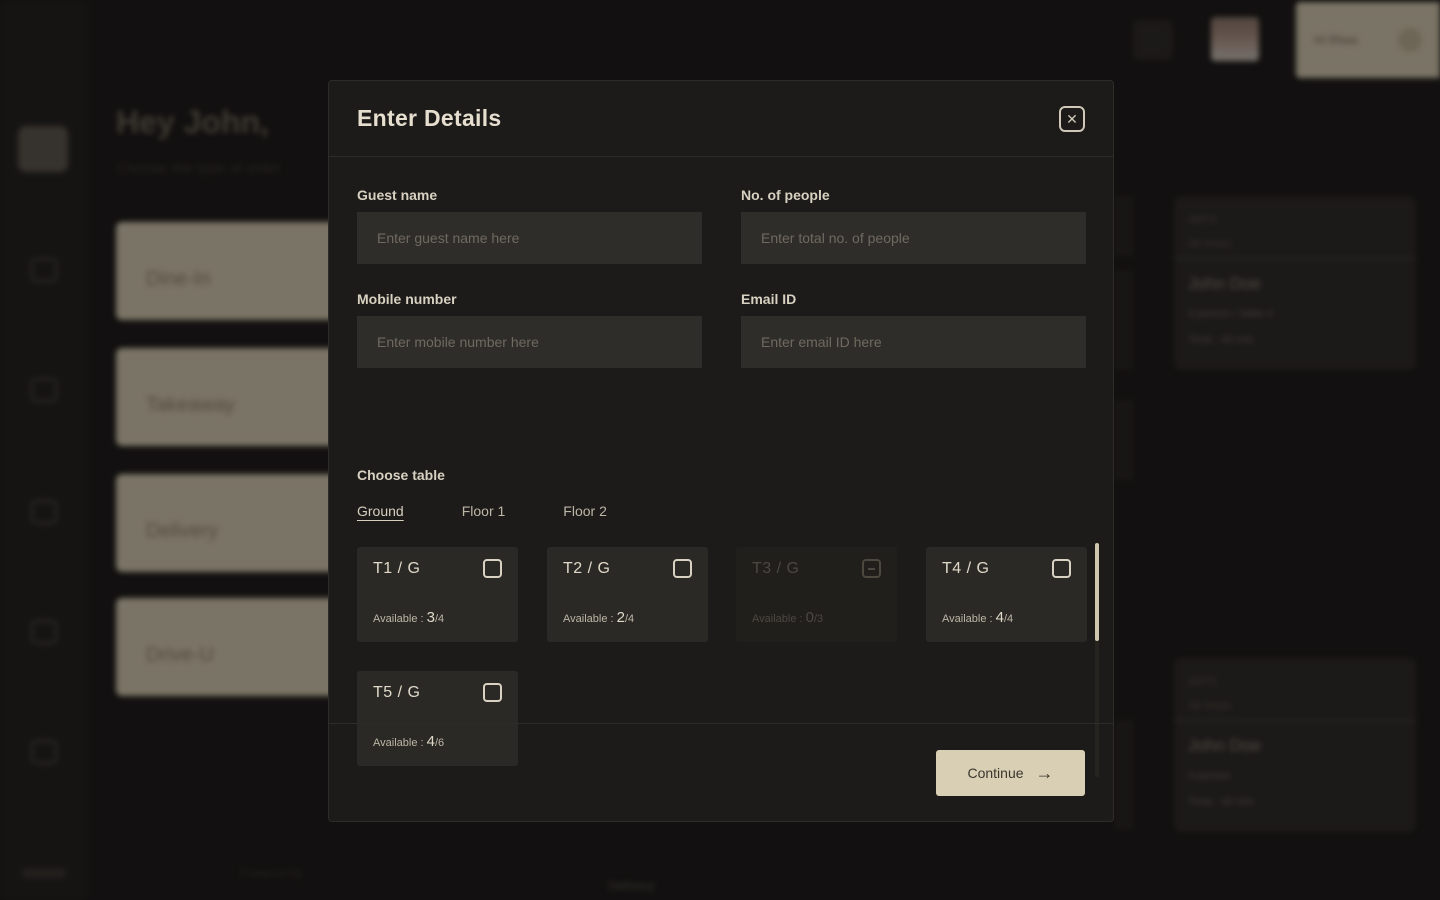  I want to click on close-button: ✕, so click(1072, 118).